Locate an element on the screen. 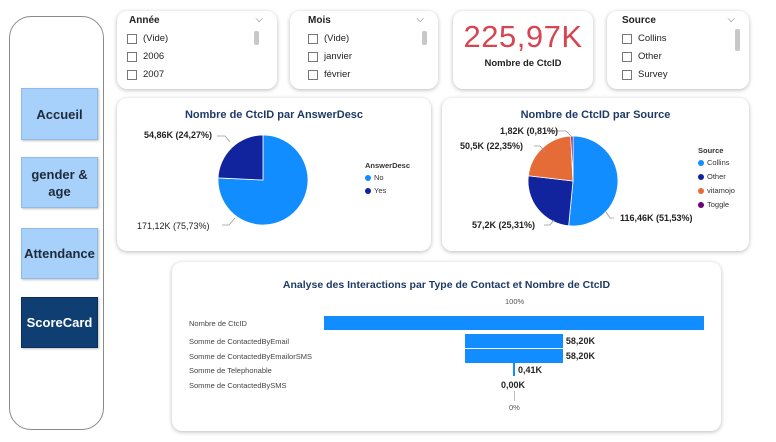  slicer-annee-item: 2007 is located at coordinates (145, 74).